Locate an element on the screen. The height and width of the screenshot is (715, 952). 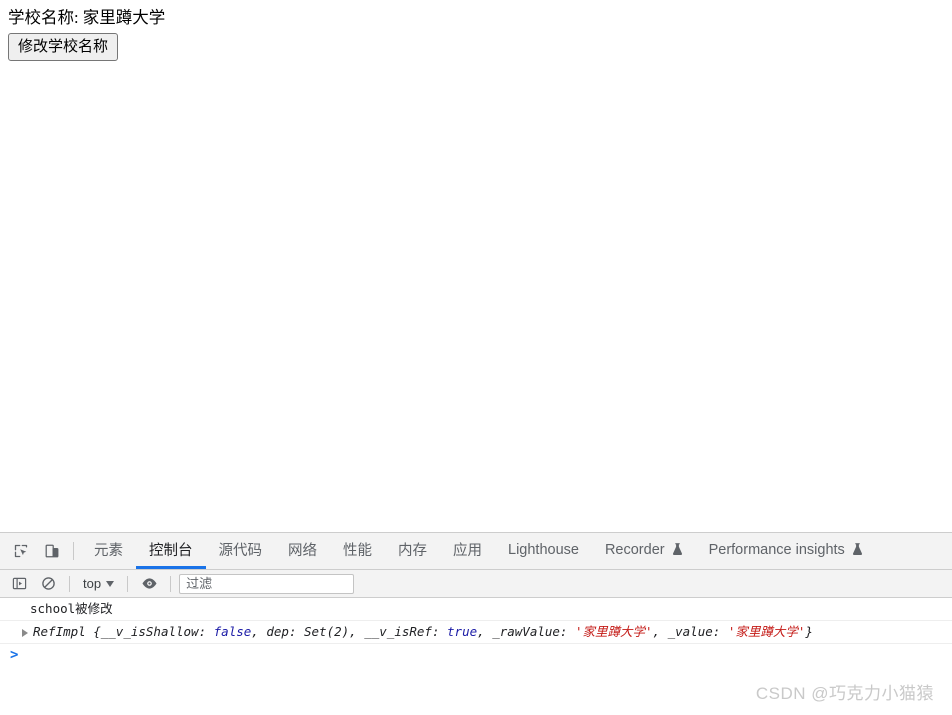
property-key: _rawValue is located at coordinates (526, 631).